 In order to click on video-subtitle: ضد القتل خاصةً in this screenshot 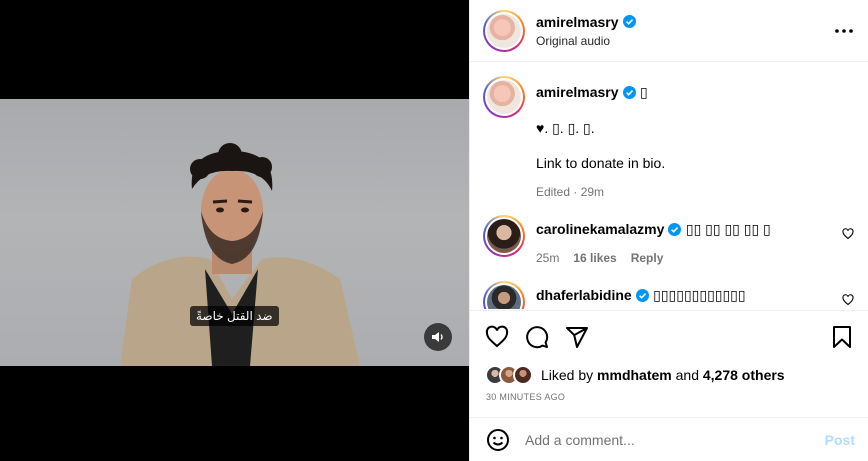, I will do `click(234, 316)`.